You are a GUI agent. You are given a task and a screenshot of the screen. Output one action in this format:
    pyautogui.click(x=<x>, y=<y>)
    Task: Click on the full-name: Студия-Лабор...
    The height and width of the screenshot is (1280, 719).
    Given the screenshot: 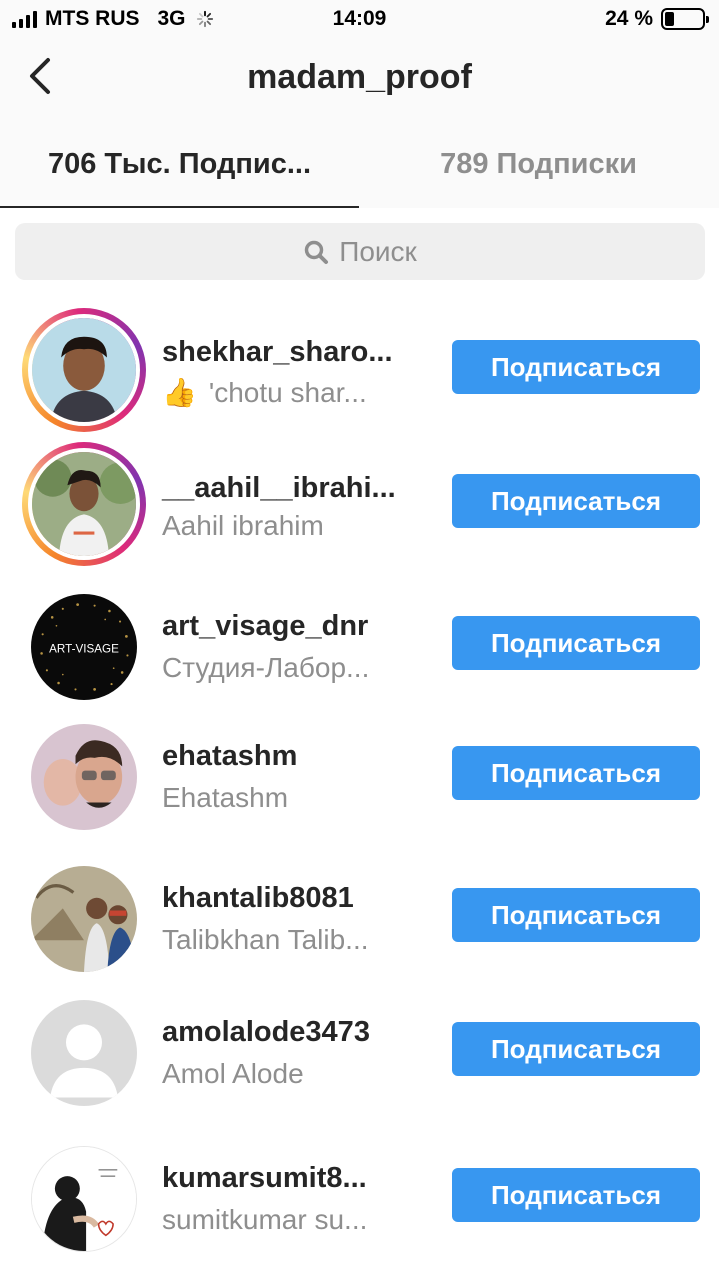 What is the action you would take?
    pyautogui.click(x=266, y=667)
    